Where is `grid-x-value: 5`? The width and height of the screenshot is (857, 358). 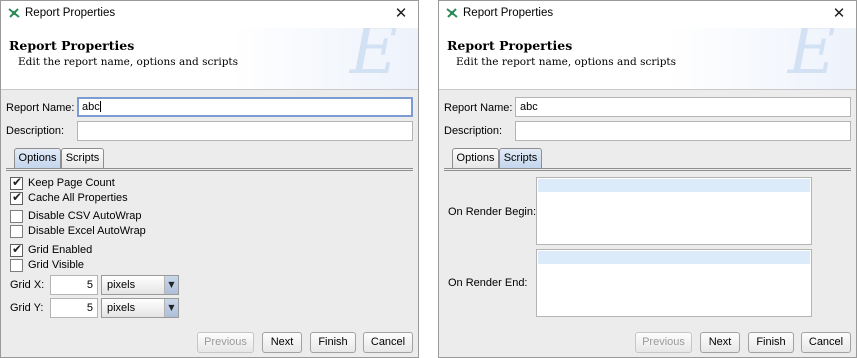
grid-x-value: 5 is located at coordinates (89, 285).